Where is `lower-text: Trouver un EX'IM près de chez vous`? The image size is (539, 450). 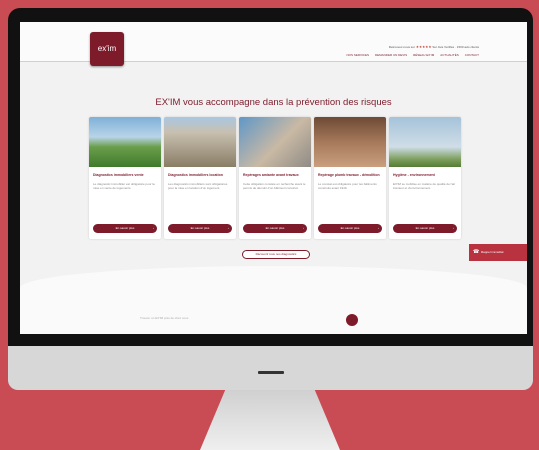 lower-text: Trouver un EX'IM près de chez vous is located at coordinates (164, 318).